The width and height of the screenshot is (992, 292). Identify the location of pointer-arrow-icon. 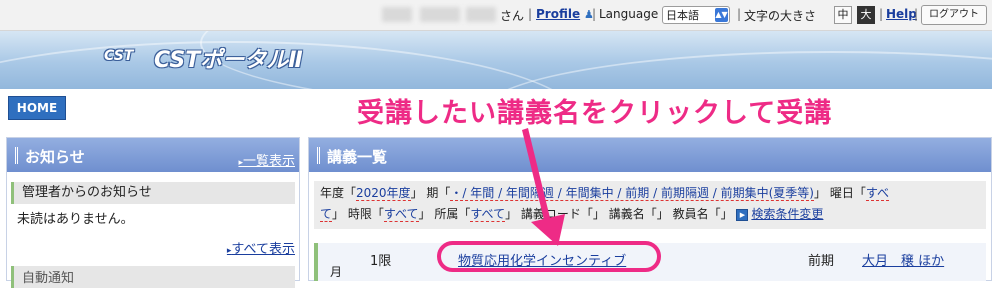
(543, 187).